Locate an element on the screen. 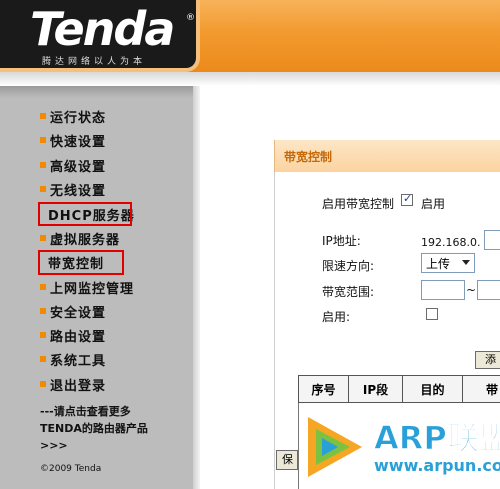 The width and height of the screenshot is (500, 489). sidebar-item-label: 虚拟服务器 is located at coordinates (85, 240).